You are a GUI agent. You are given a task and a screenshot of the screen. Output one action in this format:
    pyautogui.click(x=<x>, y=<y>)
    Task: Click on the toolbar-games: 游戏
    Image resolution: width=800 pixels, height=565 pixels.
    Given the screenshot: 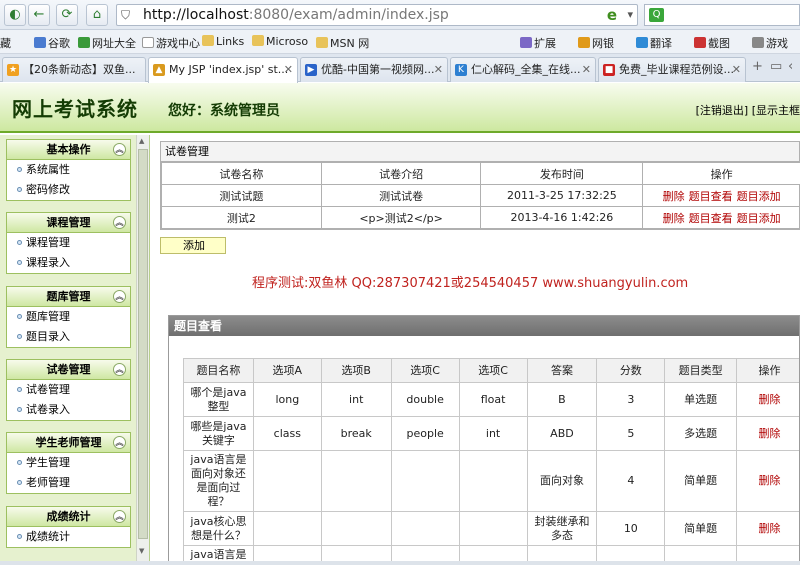 What is the action you would take?
    pyautogui.click(x=770, y=43)
    